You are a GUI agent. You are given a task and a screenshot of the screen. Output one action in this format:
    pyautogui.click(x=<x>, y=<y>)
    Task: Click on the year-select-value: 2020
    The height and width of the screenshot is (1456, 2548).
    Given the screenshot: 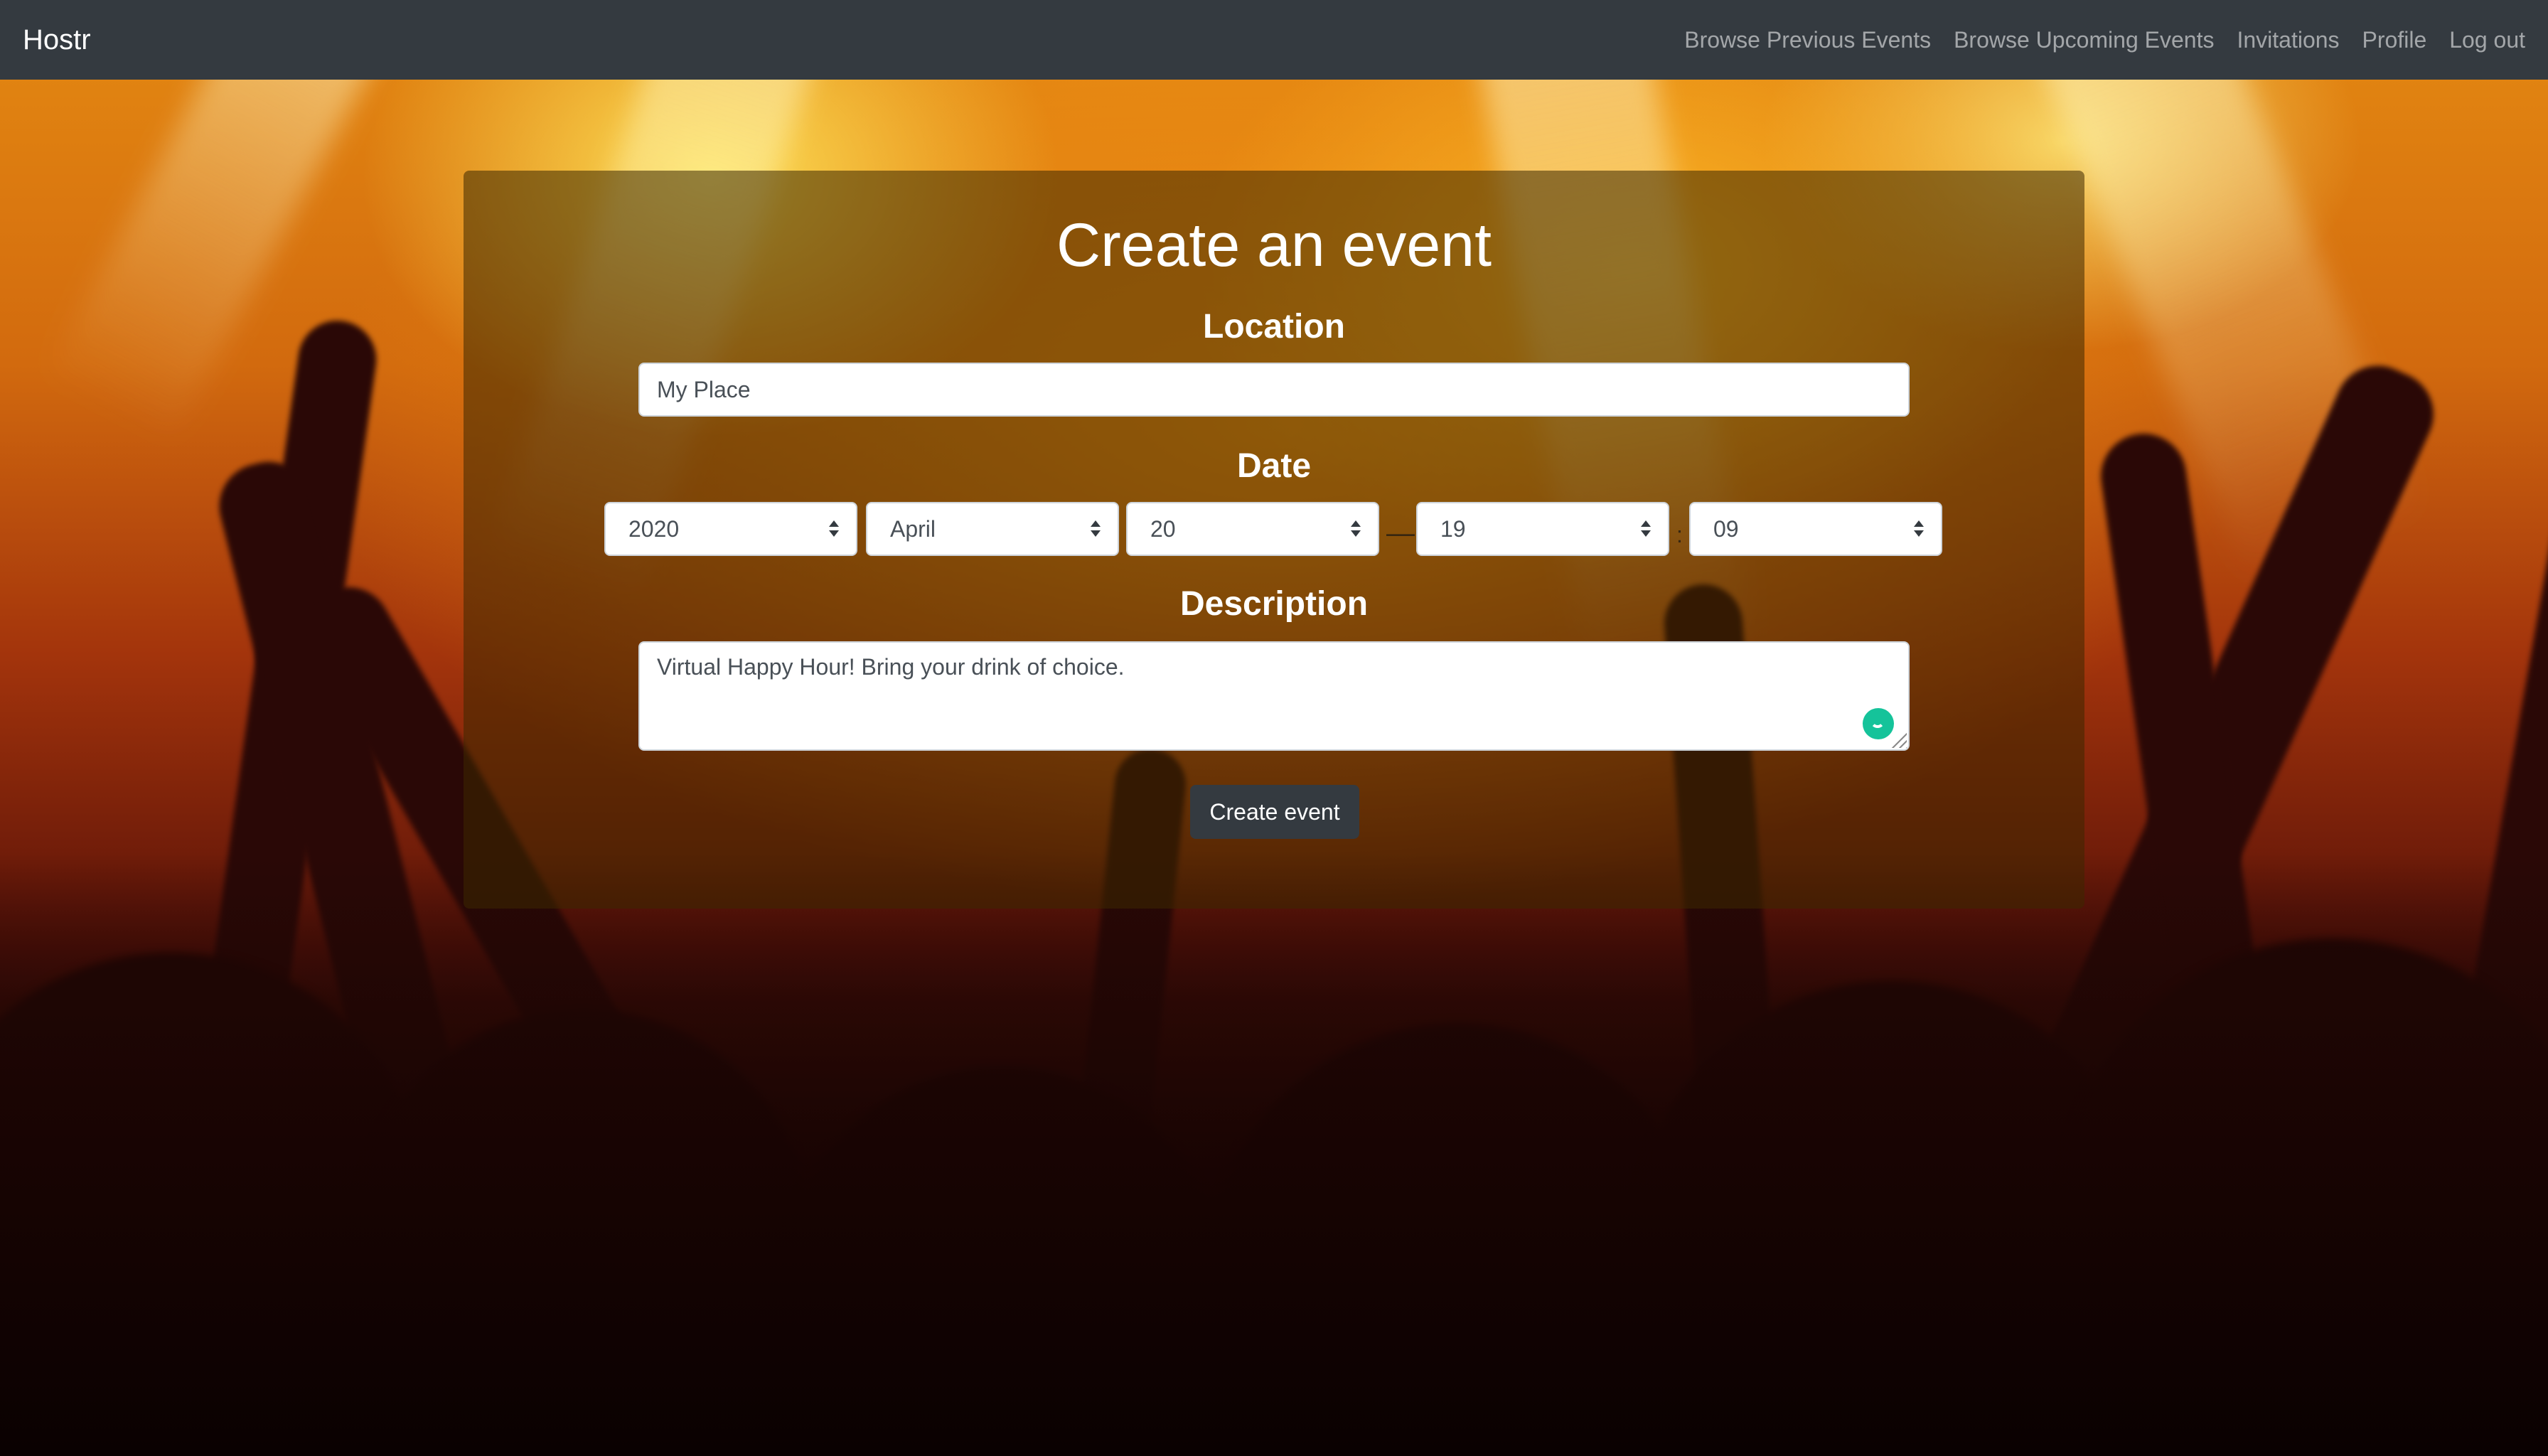 What is the action you would take?
    pyautogui.click(x=654, y=529)
    